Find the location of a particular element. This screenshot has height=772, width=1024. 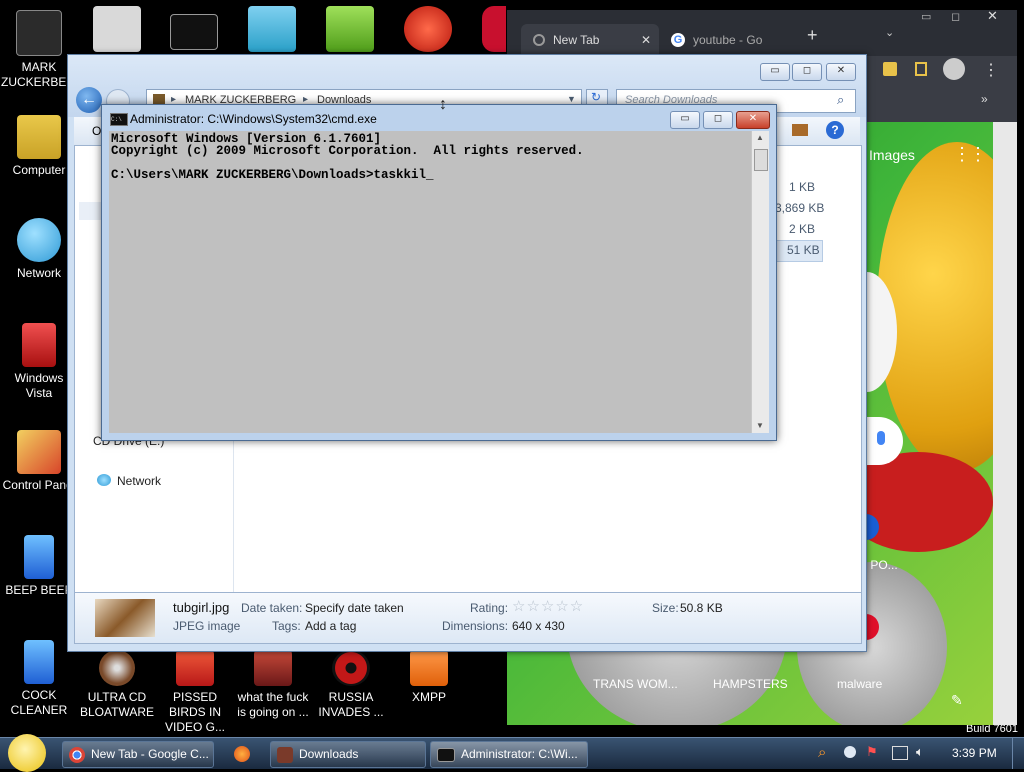

scroll-up-icon: ▲ is located at coordinates (760, 137).